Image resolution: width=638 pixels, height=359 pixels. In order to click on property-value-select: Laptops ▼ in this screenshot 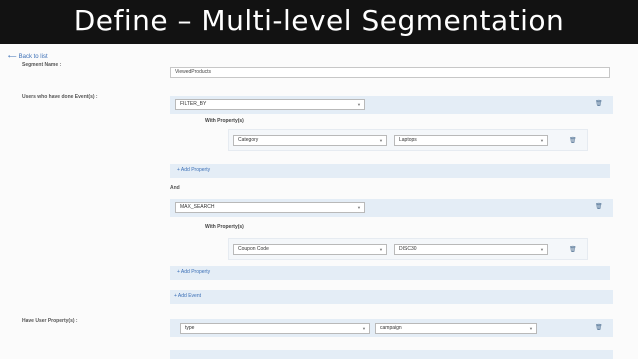, I will do `click(471, 140)`.